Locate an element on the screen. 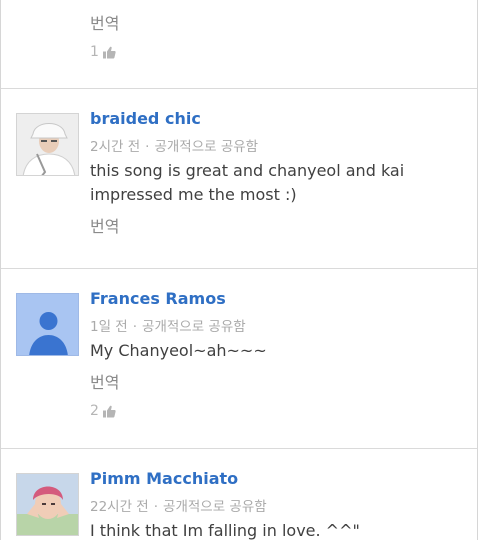  comment-author: Pimm Macchiato is located at coordinates (164, 478).